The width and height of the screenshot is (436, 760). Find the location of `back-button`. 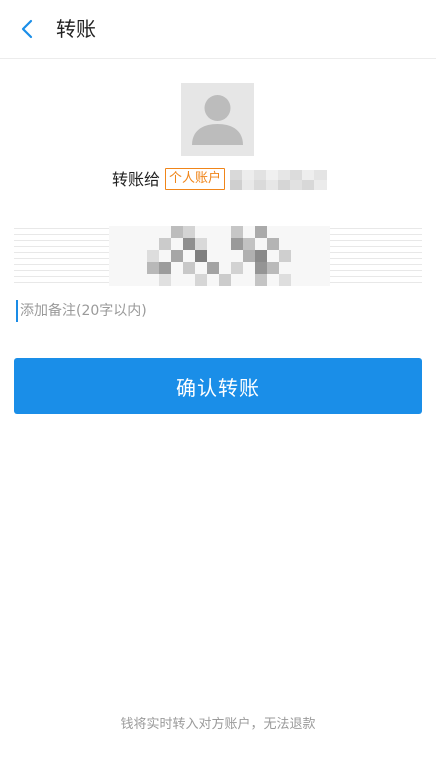

back-button is located at coordinates (28, 29).